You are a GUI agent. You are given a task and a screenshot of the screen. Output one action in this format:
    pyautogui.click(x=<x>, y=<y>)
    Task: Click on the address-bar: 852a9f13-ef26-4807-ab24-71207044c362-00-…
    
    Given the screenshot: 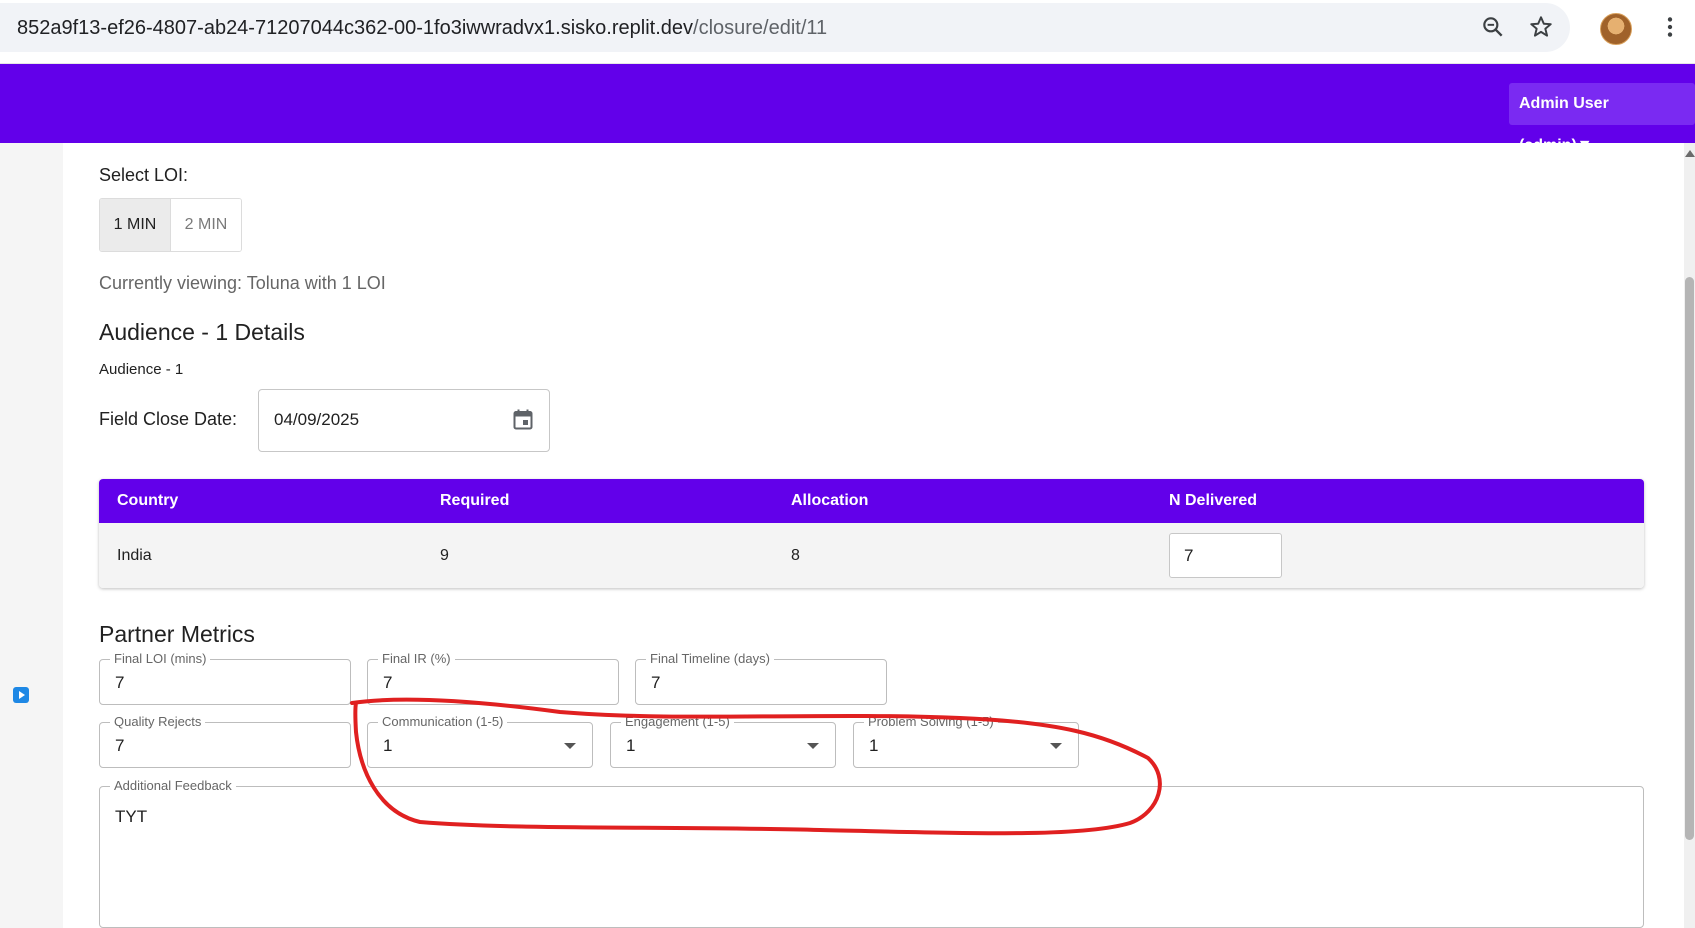 What is the action you would take?
    pyautogui.click(x=785, y=27)
    